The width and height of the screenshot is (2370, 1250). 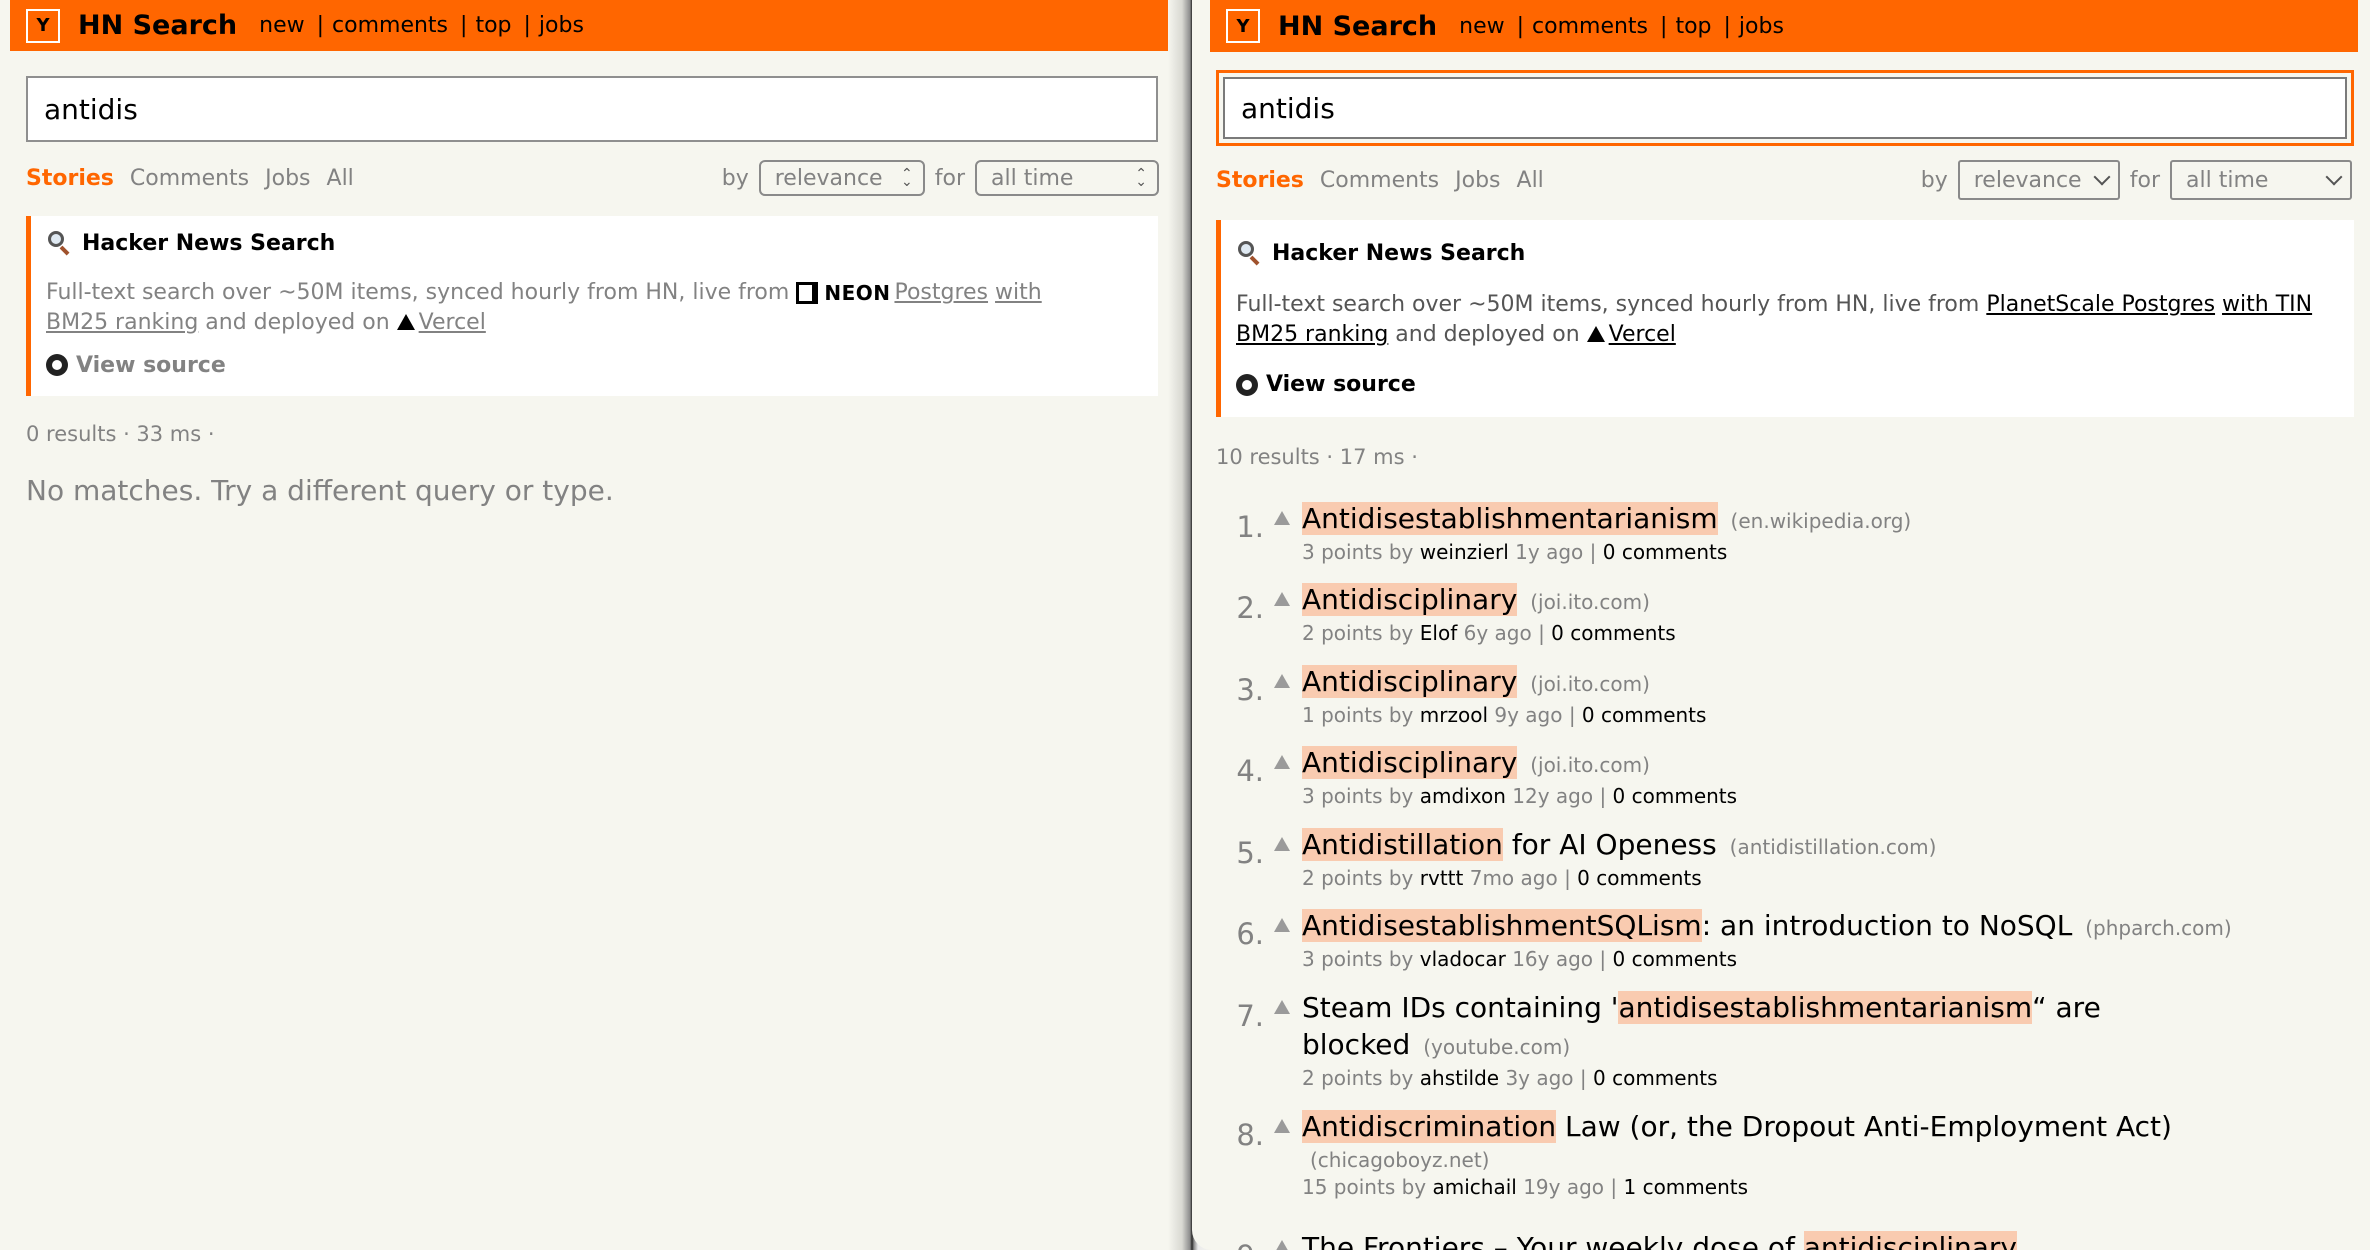 What do you see at coordinates (1438, 633) in the screenshot?
I see `result-author: Elof` at bounding box center [1438, 633].